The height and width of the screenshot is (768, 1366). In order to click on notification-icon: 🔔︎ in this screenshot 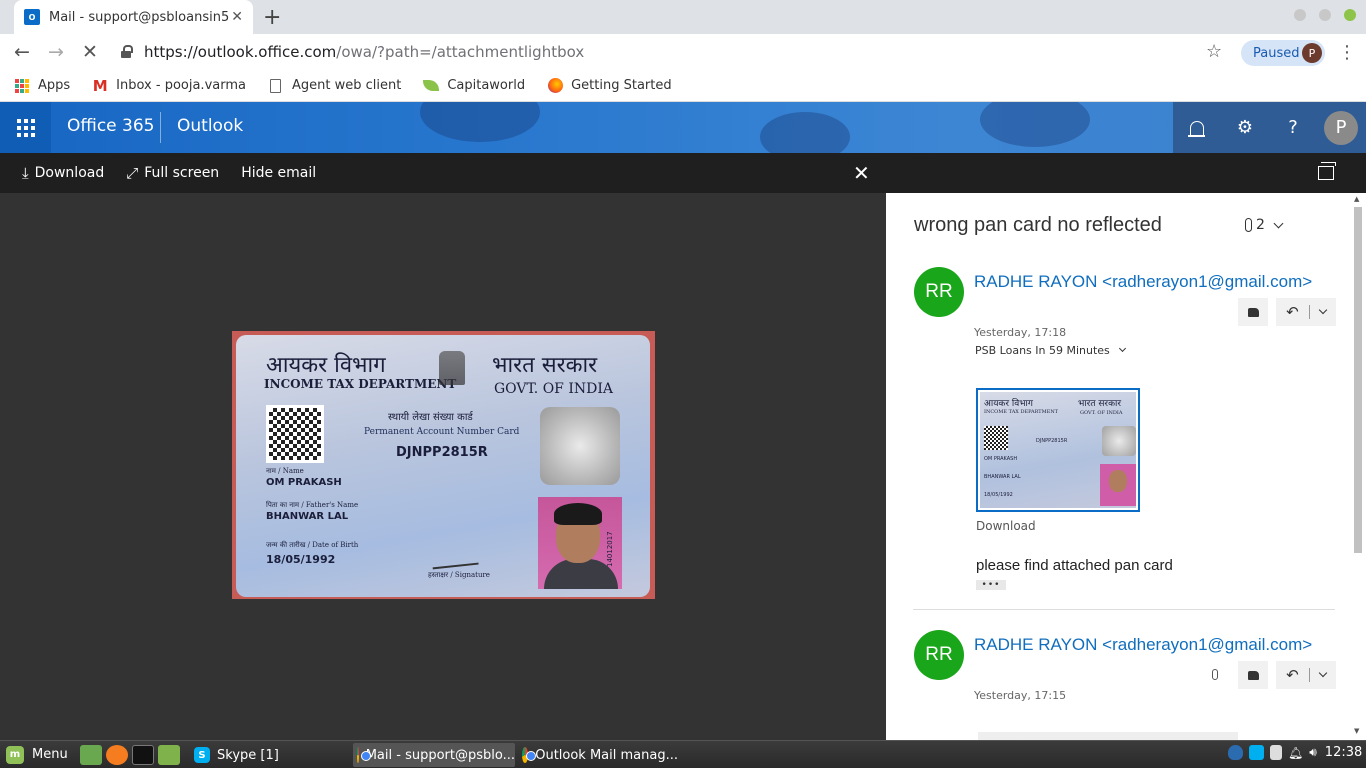, I will do `click(1295, 753)`.